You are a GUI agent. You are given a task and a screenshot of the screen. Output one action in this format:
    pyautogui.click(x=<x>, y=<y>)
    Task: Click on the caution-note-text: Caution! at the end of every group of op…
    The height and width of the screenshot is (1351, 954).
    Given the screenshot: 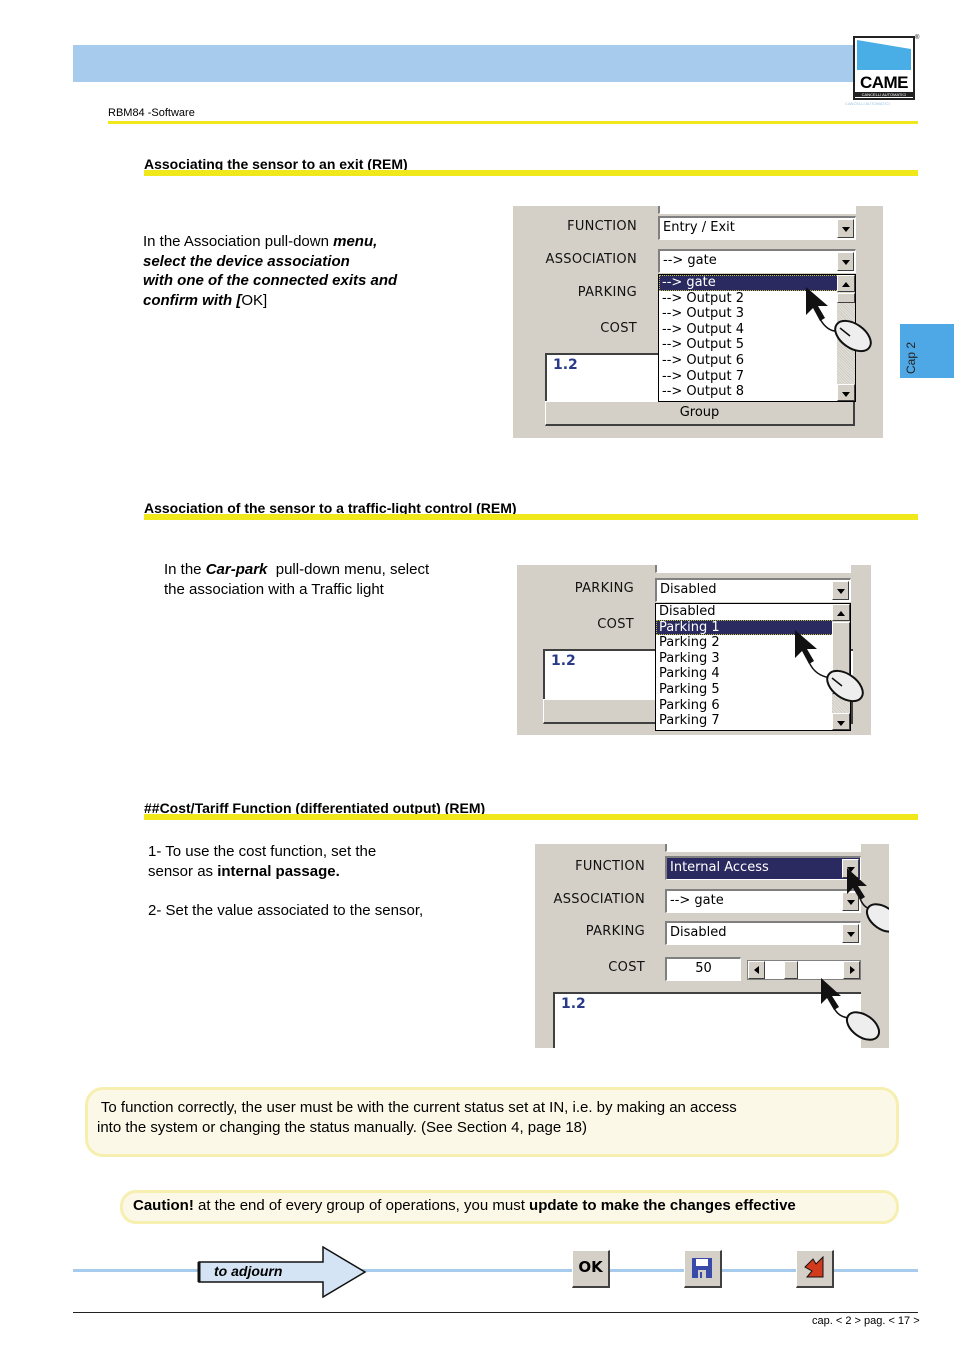 What is the action you would take?
    pyautogui.click(x=464, y=1206)
    